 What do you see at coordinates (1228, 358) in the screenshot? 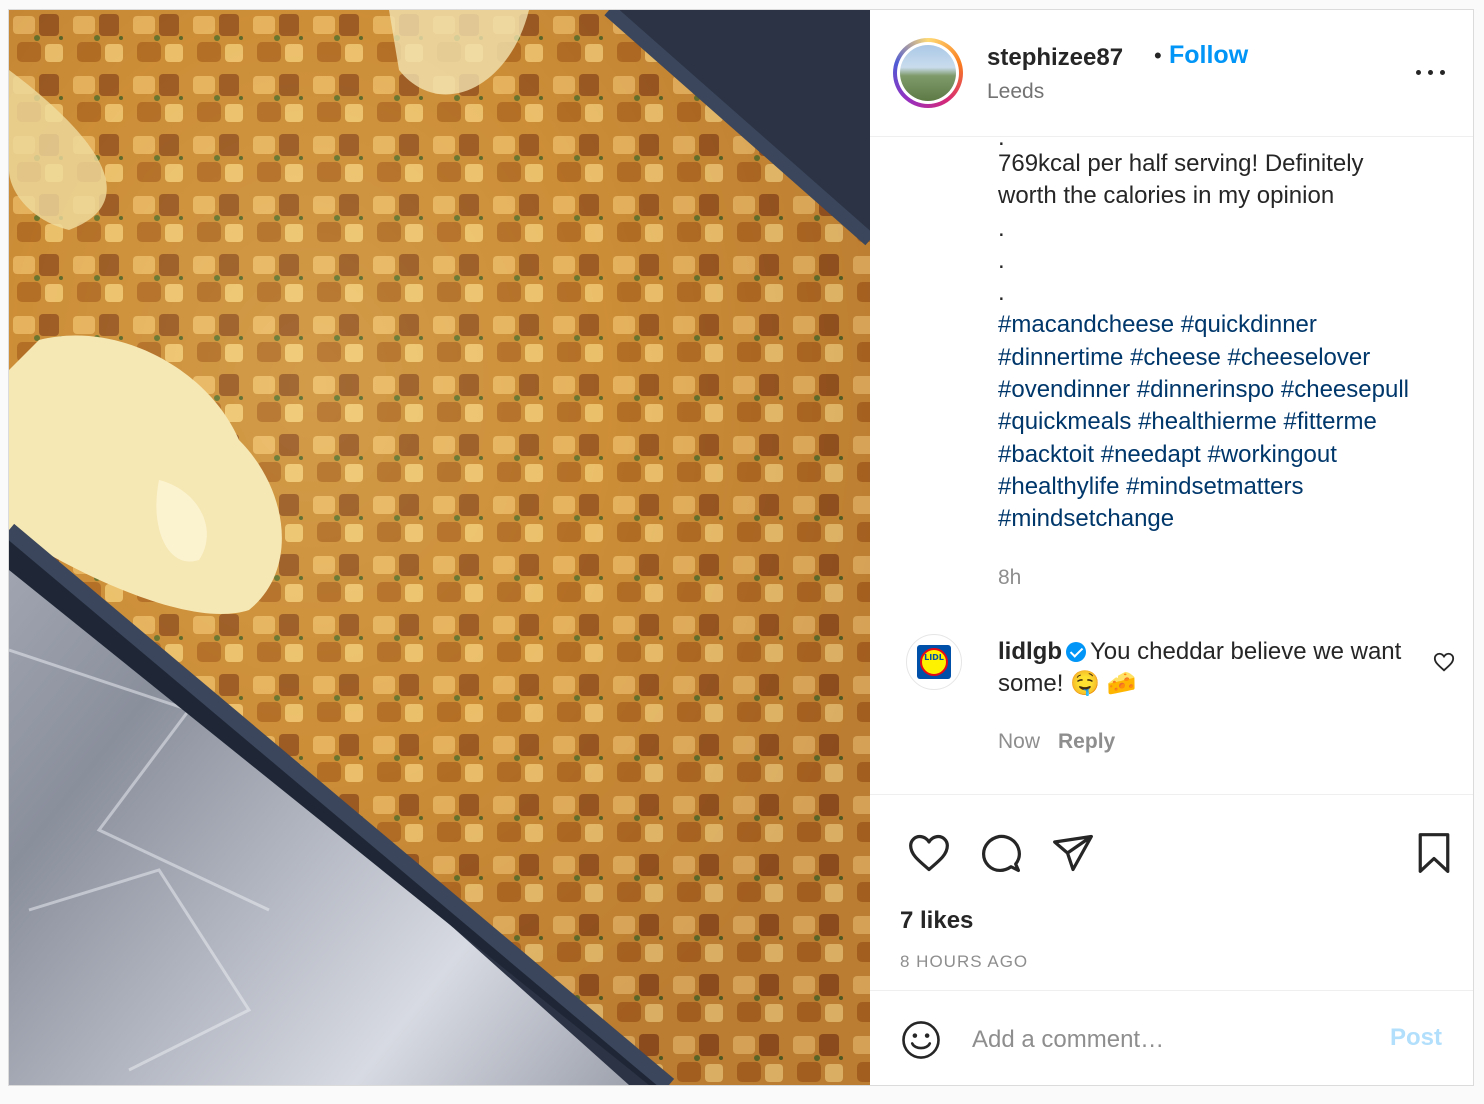
I see `hashtag-line: #dinnertime #cheese #cheeselover` at bounding box center [1228, 358].